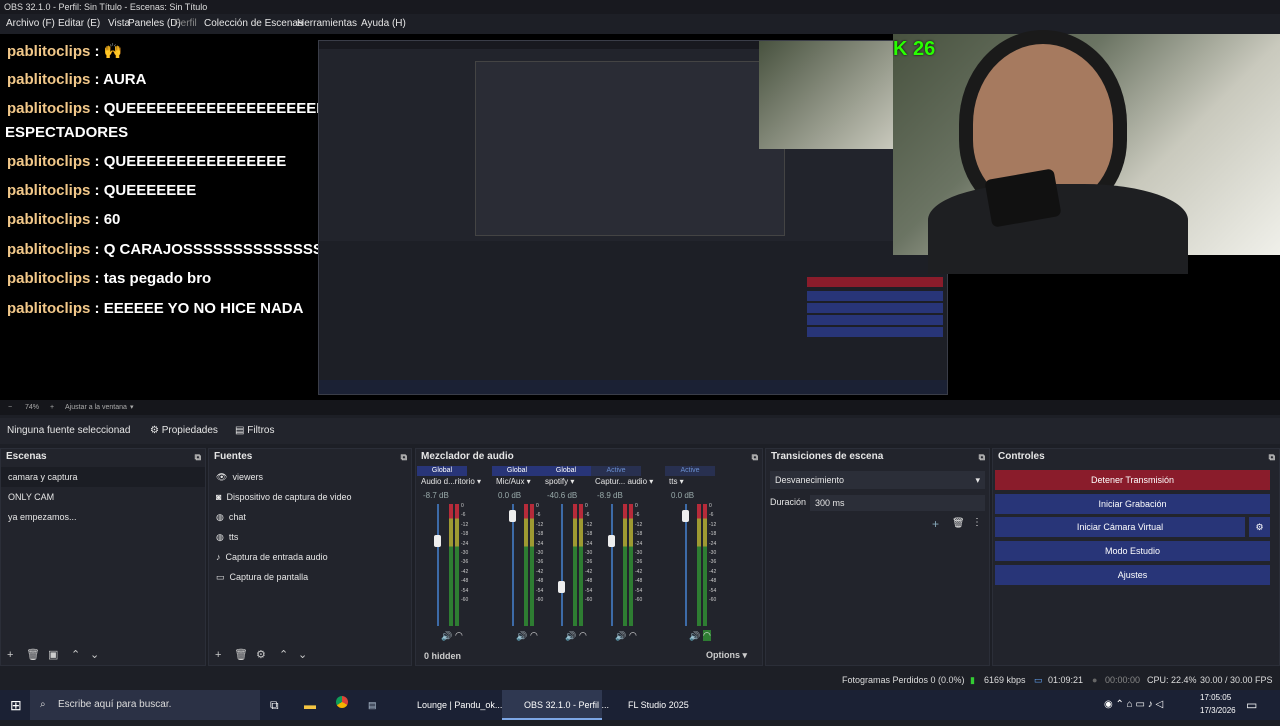 The image size is (1280, 726). Describe the element at coordinates (1132, 551) in the screenshot. I see `studio-mode-button: Modo Estudio` at that location.